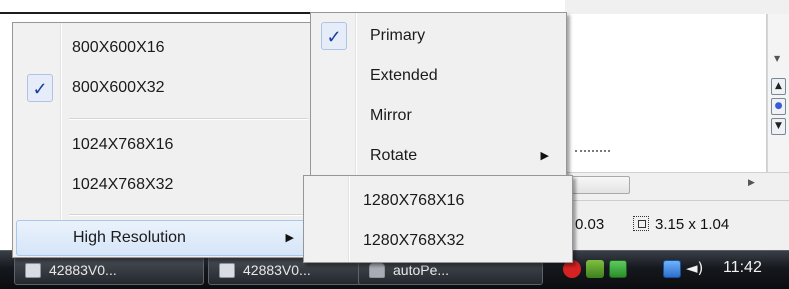 Image resolution: width=789 pixels, height=289 pixels. Describe the element at coordinates (398, 35) in the screenshot. I see `menu-item-label: Primary` at that location.